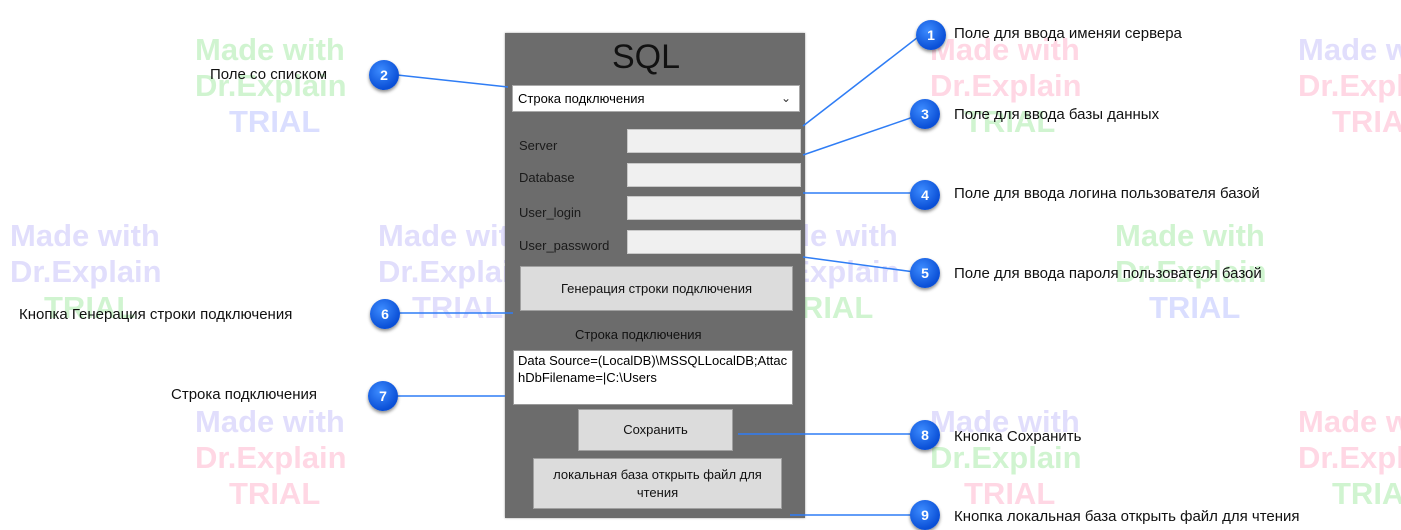 This screenshot has height=530, width=1401. I want to click on callout-text-5: Поле для ввода пароля пользователя базой, so click(1108, 273).